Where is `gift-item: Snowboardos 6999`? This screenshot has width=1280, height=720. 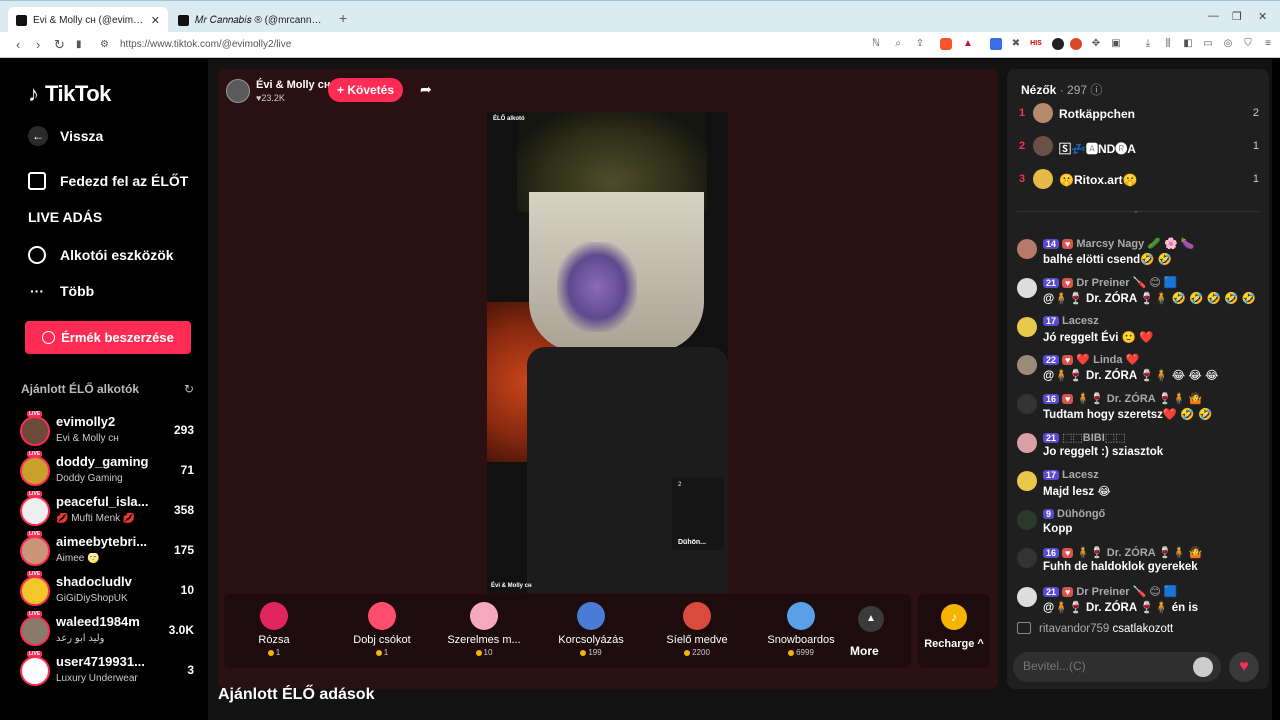
gift-item: Snowboardos 6999 is located at coordinates (801, 631).